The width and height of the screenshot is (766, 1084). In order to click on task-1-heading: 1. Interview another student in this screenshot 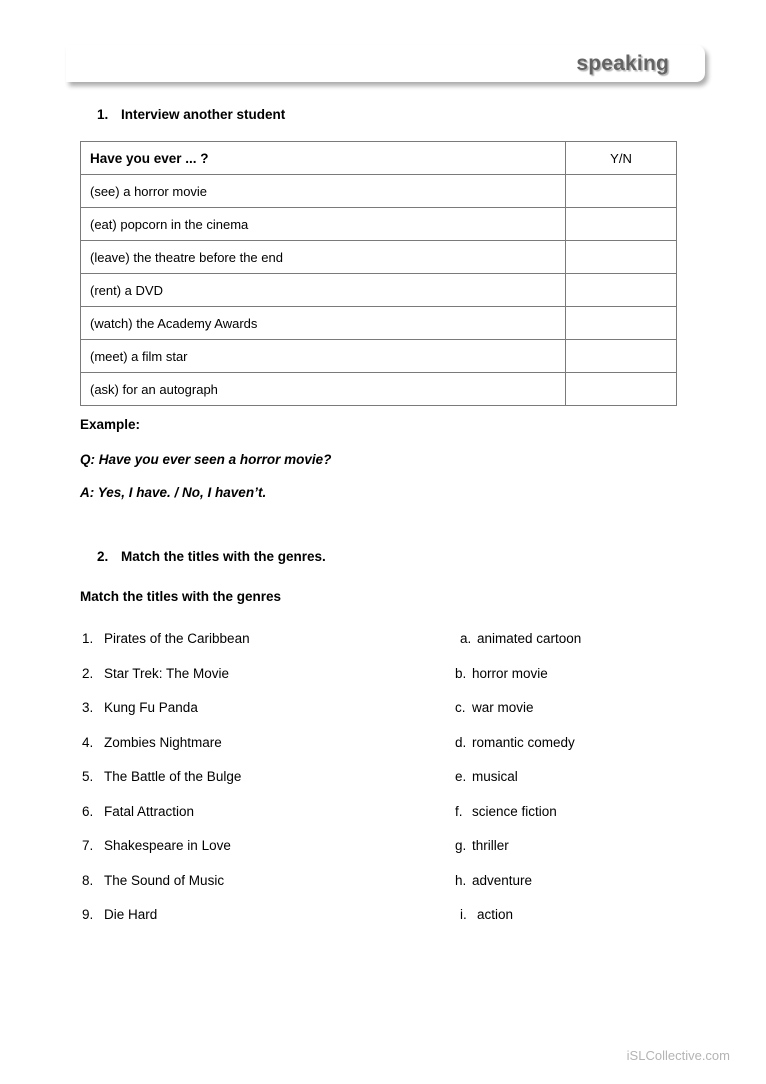, I will do `click(191, 114)`.